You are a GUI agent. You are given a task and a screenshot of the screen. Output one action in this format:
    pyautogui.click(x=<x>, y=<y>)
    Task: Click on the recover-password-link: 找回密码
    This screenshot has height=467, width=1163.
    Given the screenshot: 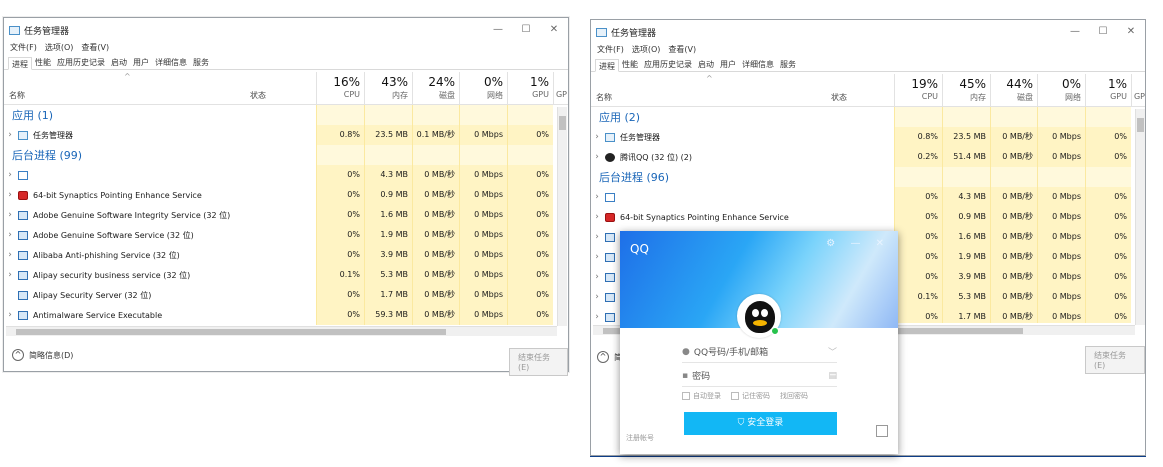 What is the action you would take?
    pyautogui.click(x=794, y=396)
    